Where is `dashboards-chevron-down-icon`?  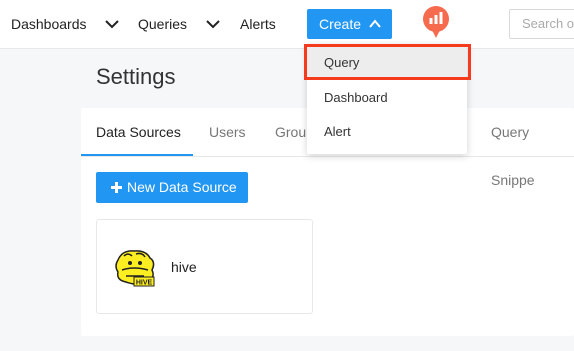 dashboards-chevron-down-icon is located at coordinates (112, 24).